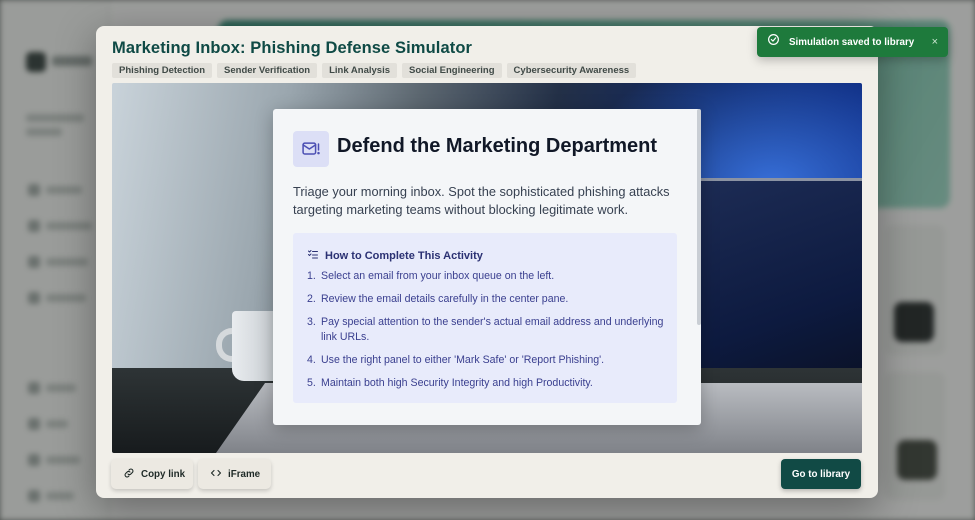  I want to click on iframe-label: iFrame, so click(244, 474).